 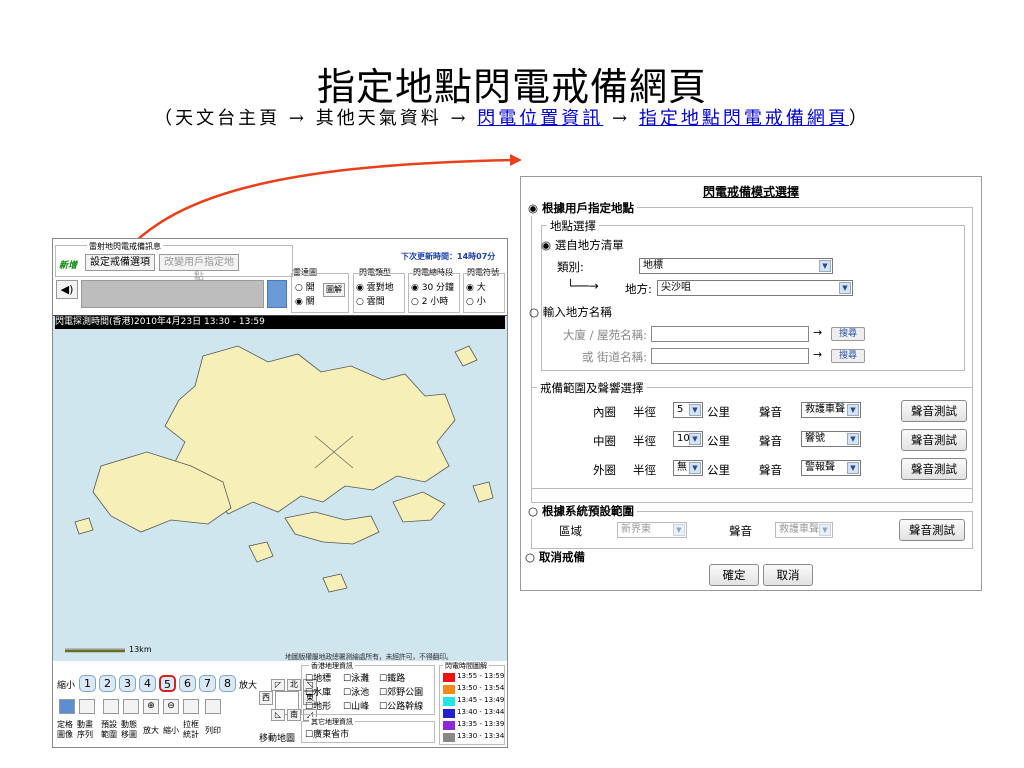 I want to click on middle-radius-select: 10 ▼, so click(x=688, y=439).